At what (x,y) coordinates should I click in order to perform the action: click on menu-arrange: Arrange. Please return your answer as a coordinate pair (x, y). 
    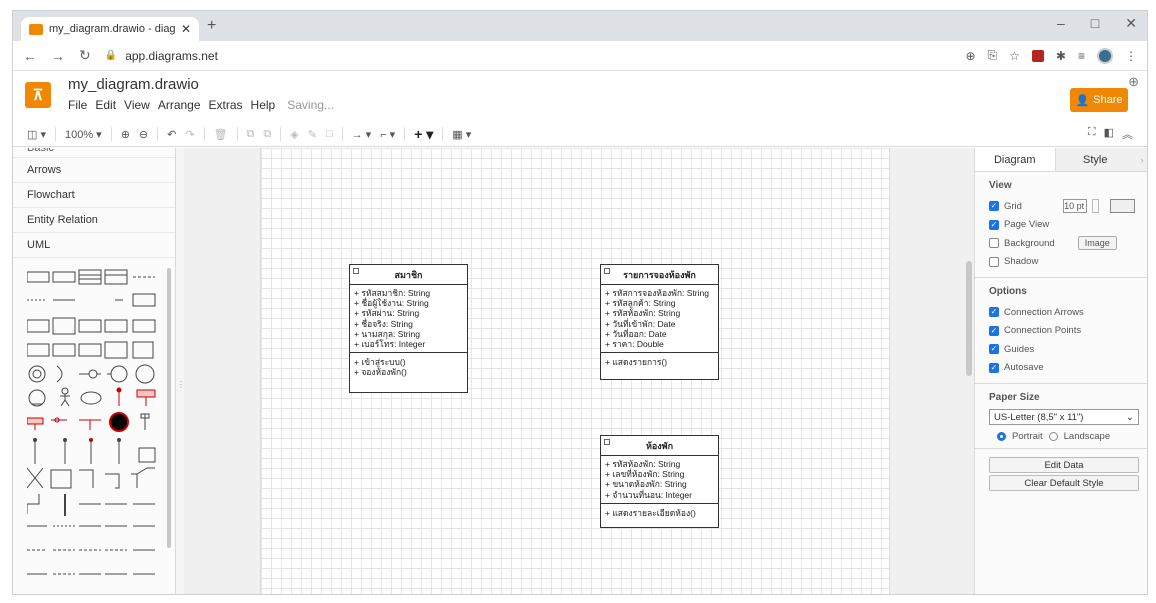
    Looking at the image, I should click on (179, 105).